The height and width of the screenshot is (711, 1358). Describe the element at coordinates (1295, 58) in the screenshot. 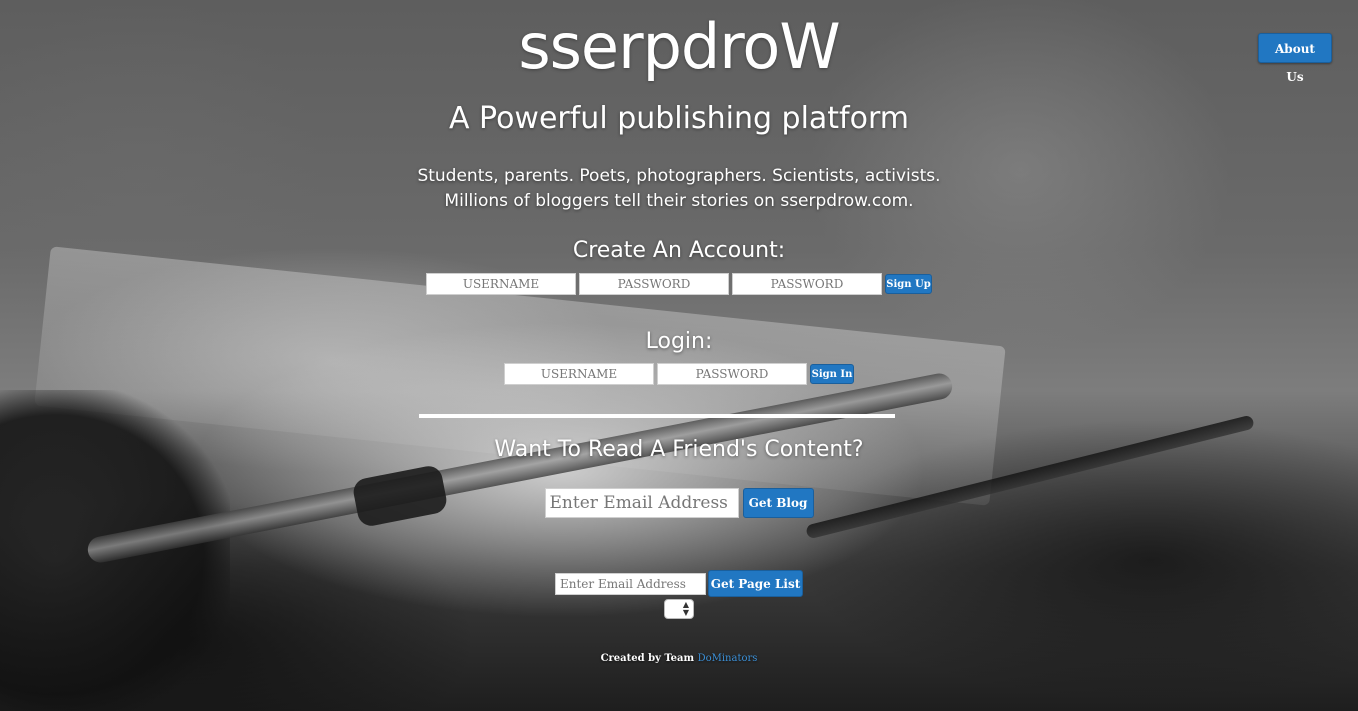

I see `about-us-button: About Us` at that location.